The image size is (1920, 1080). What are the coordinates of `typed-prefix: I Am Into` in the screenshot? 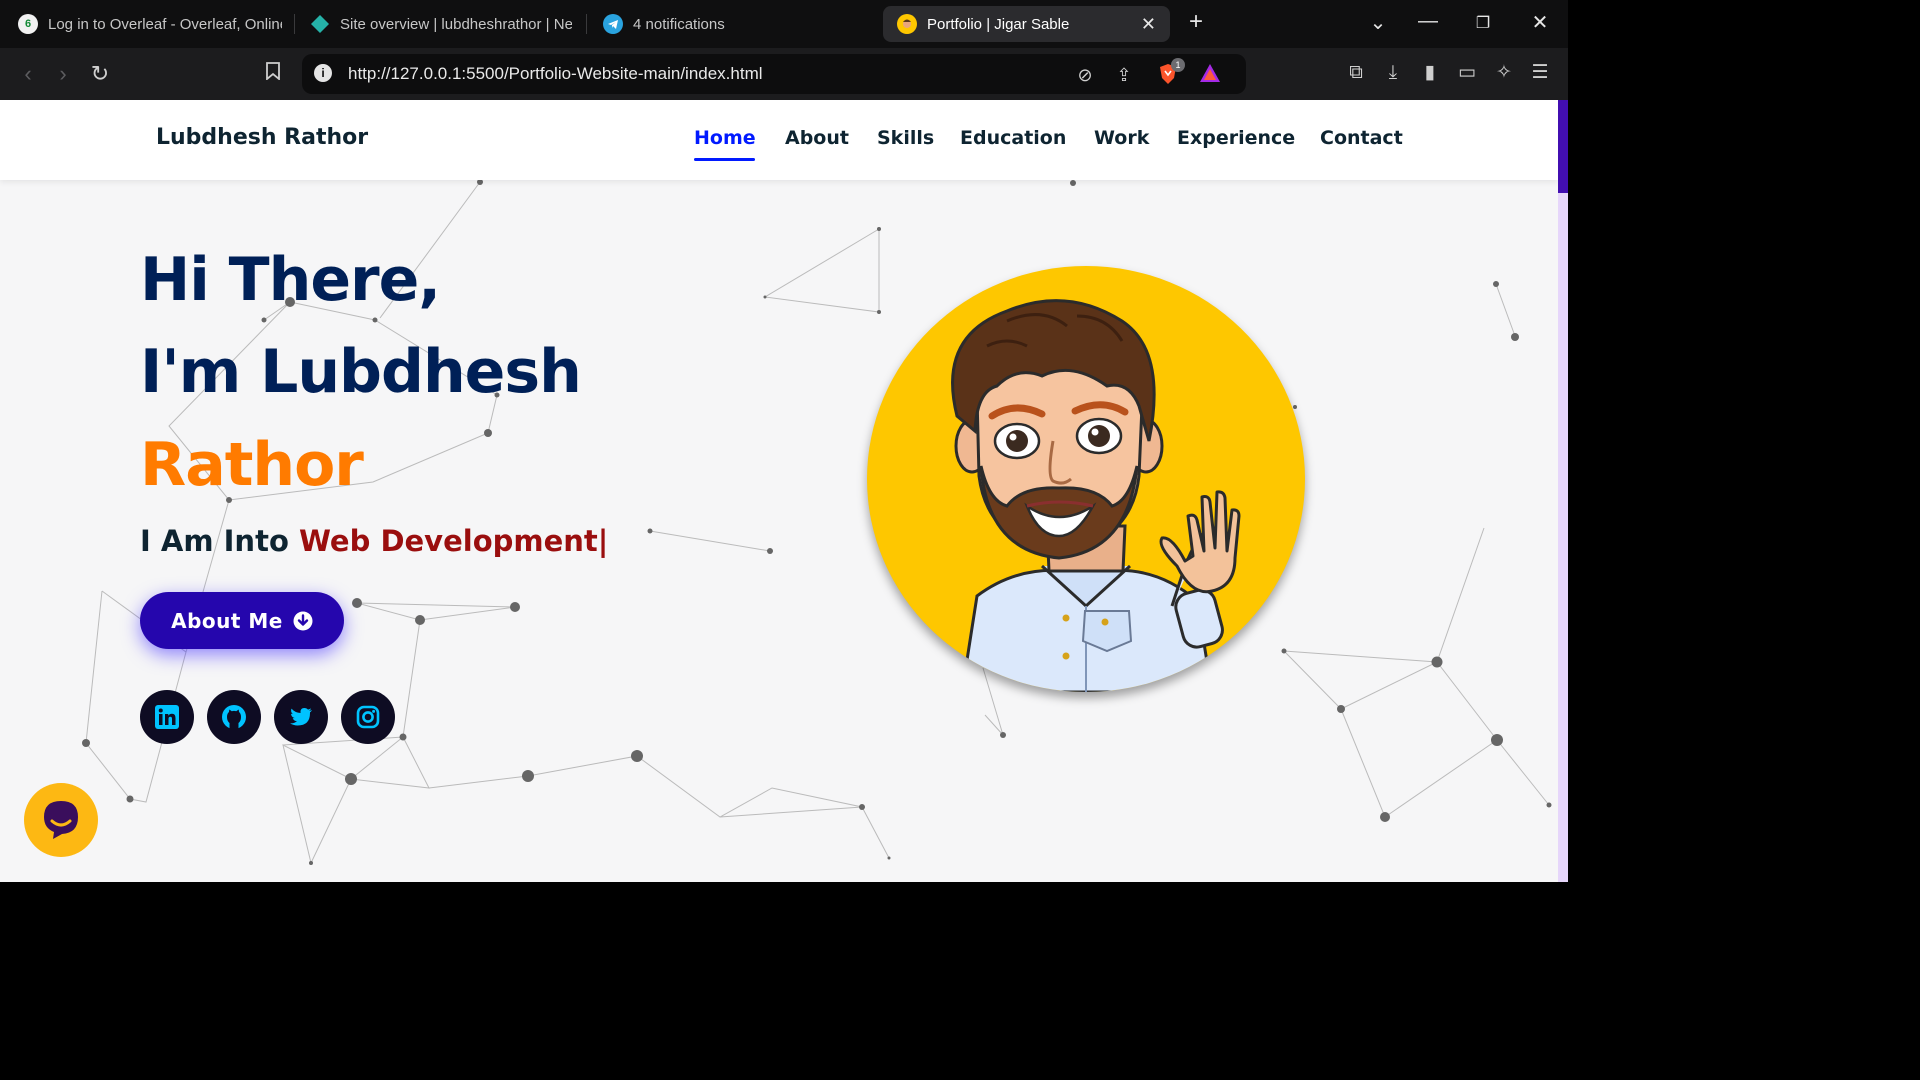 It's located at (219, 541).